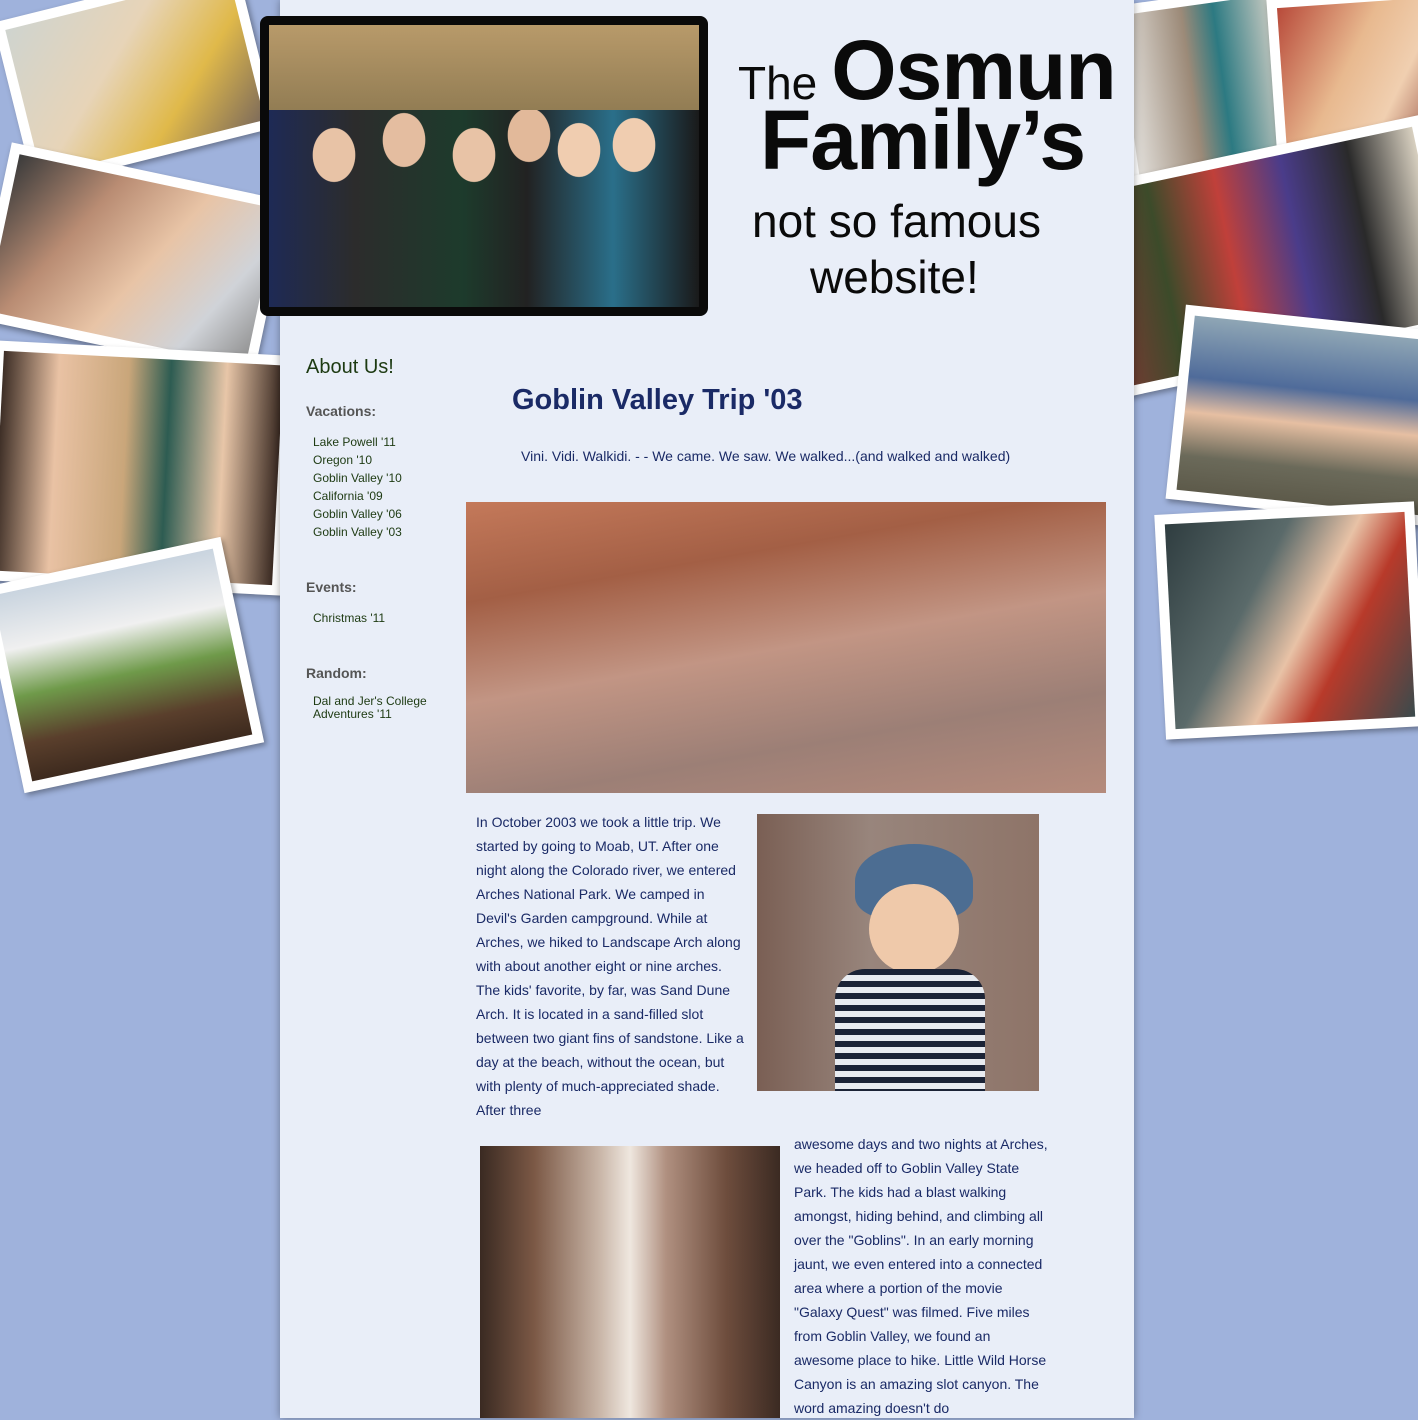 Image resolution: width=1418 pixels, height=1420 pixels. What do you see at coordinates (389, 496) in the screenshot?
I see `nav-link-california-09: California '09` at bounding box center [389, 496].